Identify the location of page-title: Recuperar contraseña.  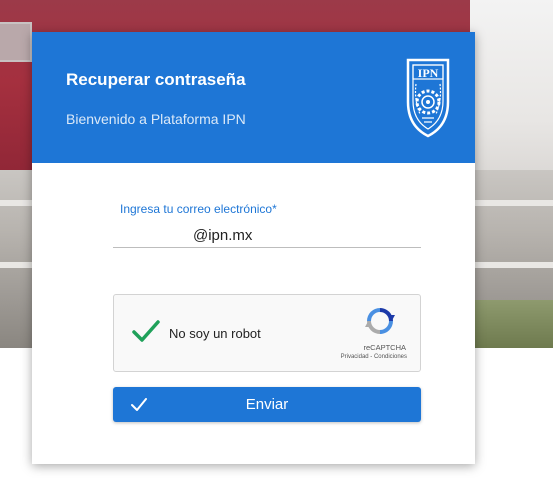
(156, 79).